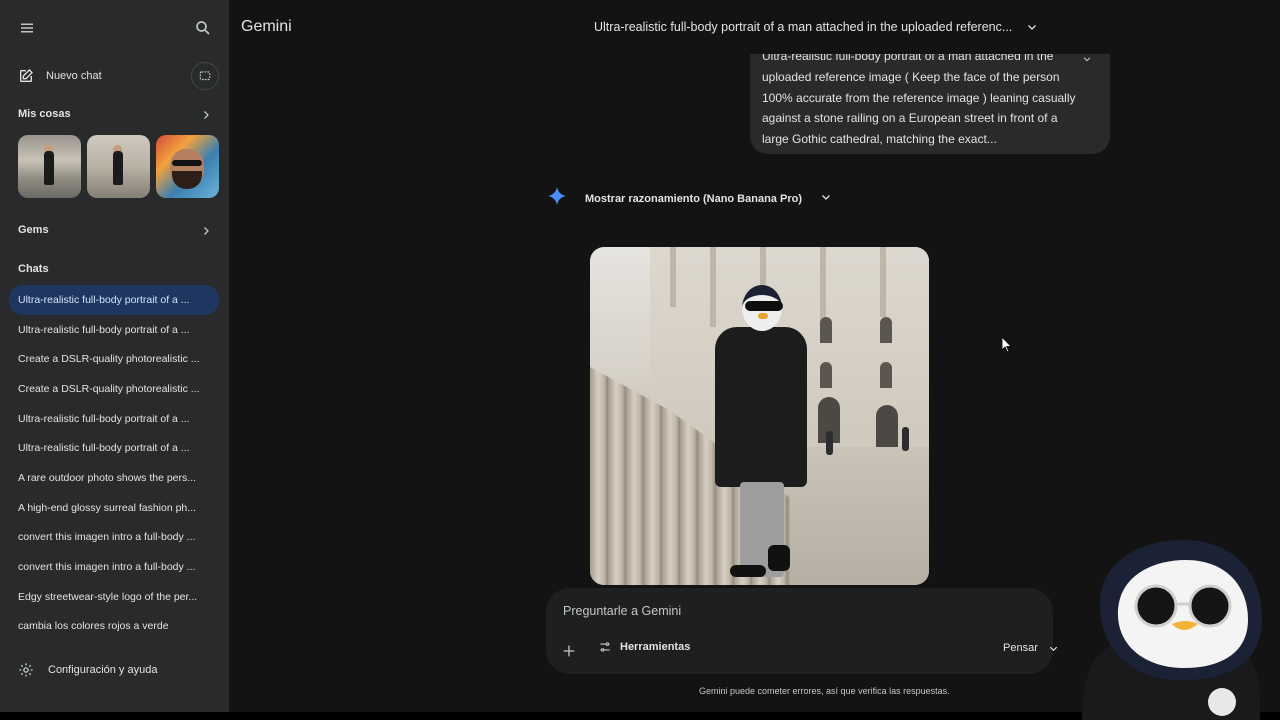  I want to click on show-reasoning-toggle: Mostrar razonamiento (Nano Banana Pro), so click(689, 198).